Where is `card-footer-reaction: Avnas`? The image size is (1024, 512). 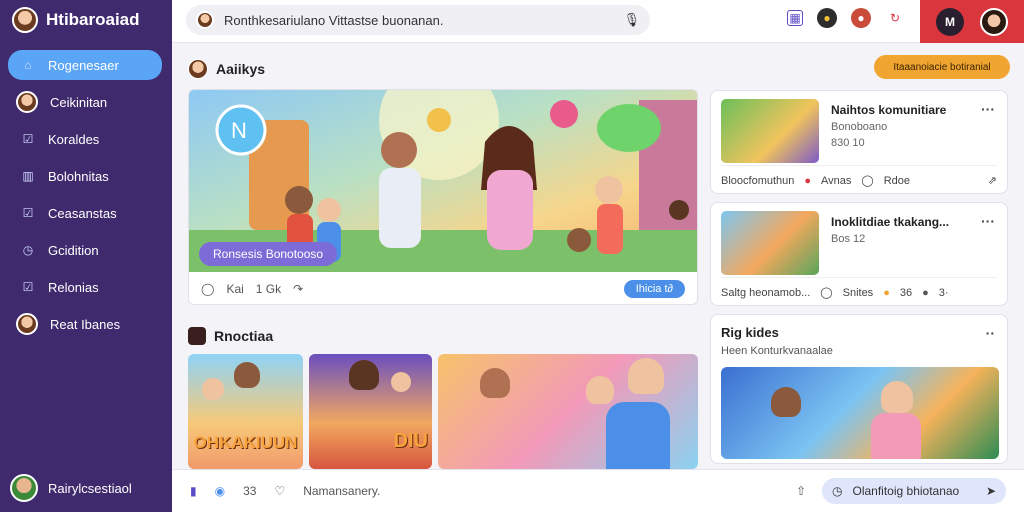 card-footer-reaction: Avnas is located at coordinates (836, 180).